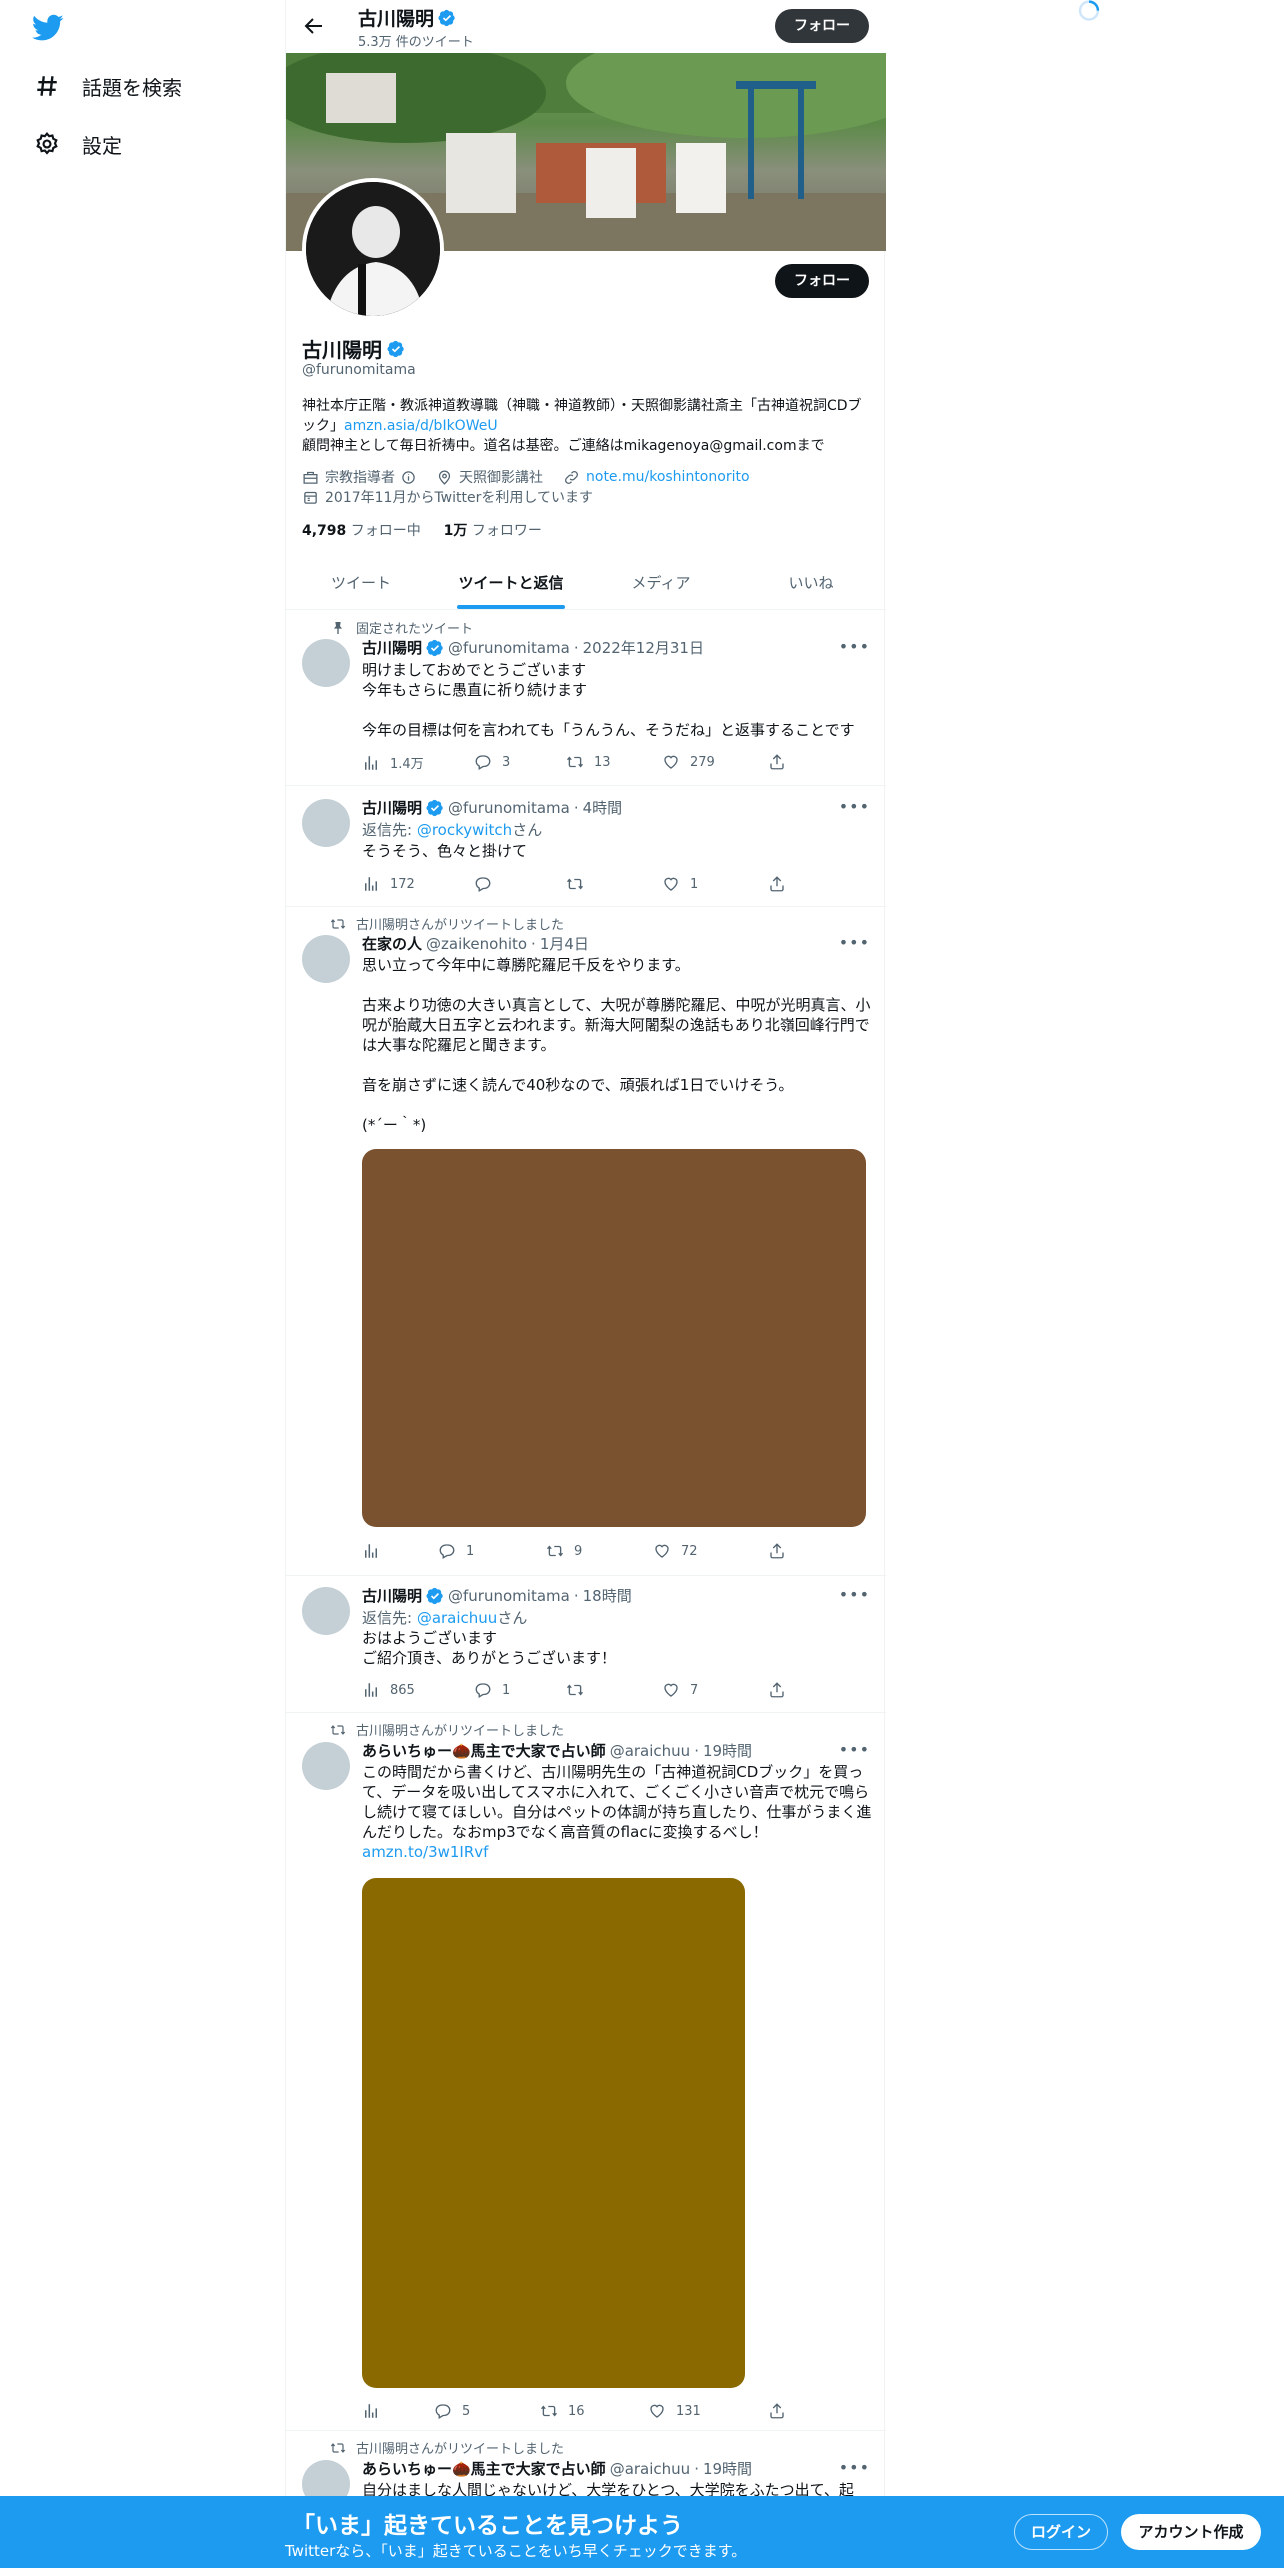 Image resolution: width=1284 pixels, height=2568 pixels. Describe the element at coordinates (643, 647) in the screenshot. I see `tweet-time: 2022年12月31日` at that location.